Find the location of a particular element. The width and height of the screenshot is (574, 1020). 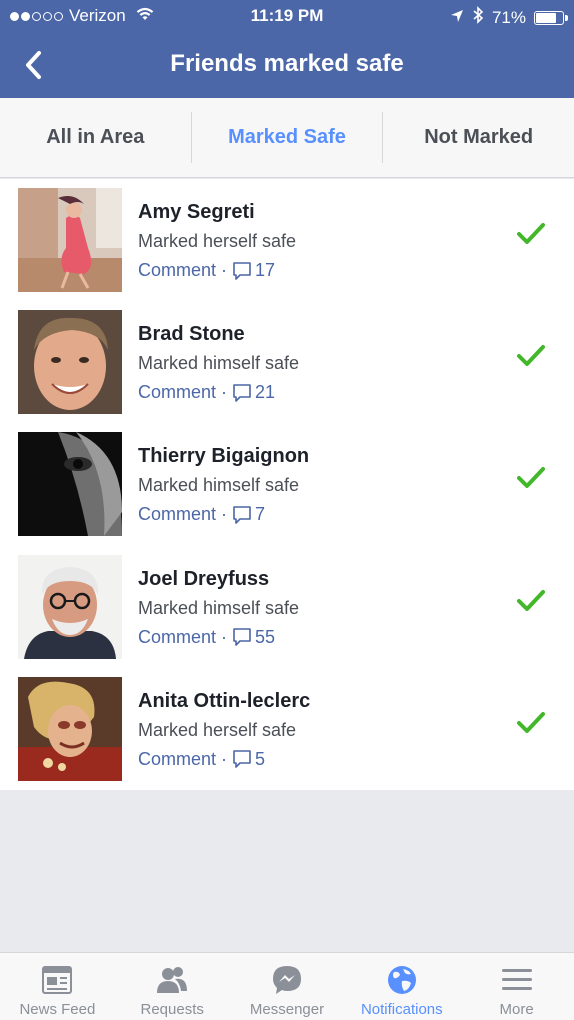

tab-more: More is located at coordinates (516, 986).